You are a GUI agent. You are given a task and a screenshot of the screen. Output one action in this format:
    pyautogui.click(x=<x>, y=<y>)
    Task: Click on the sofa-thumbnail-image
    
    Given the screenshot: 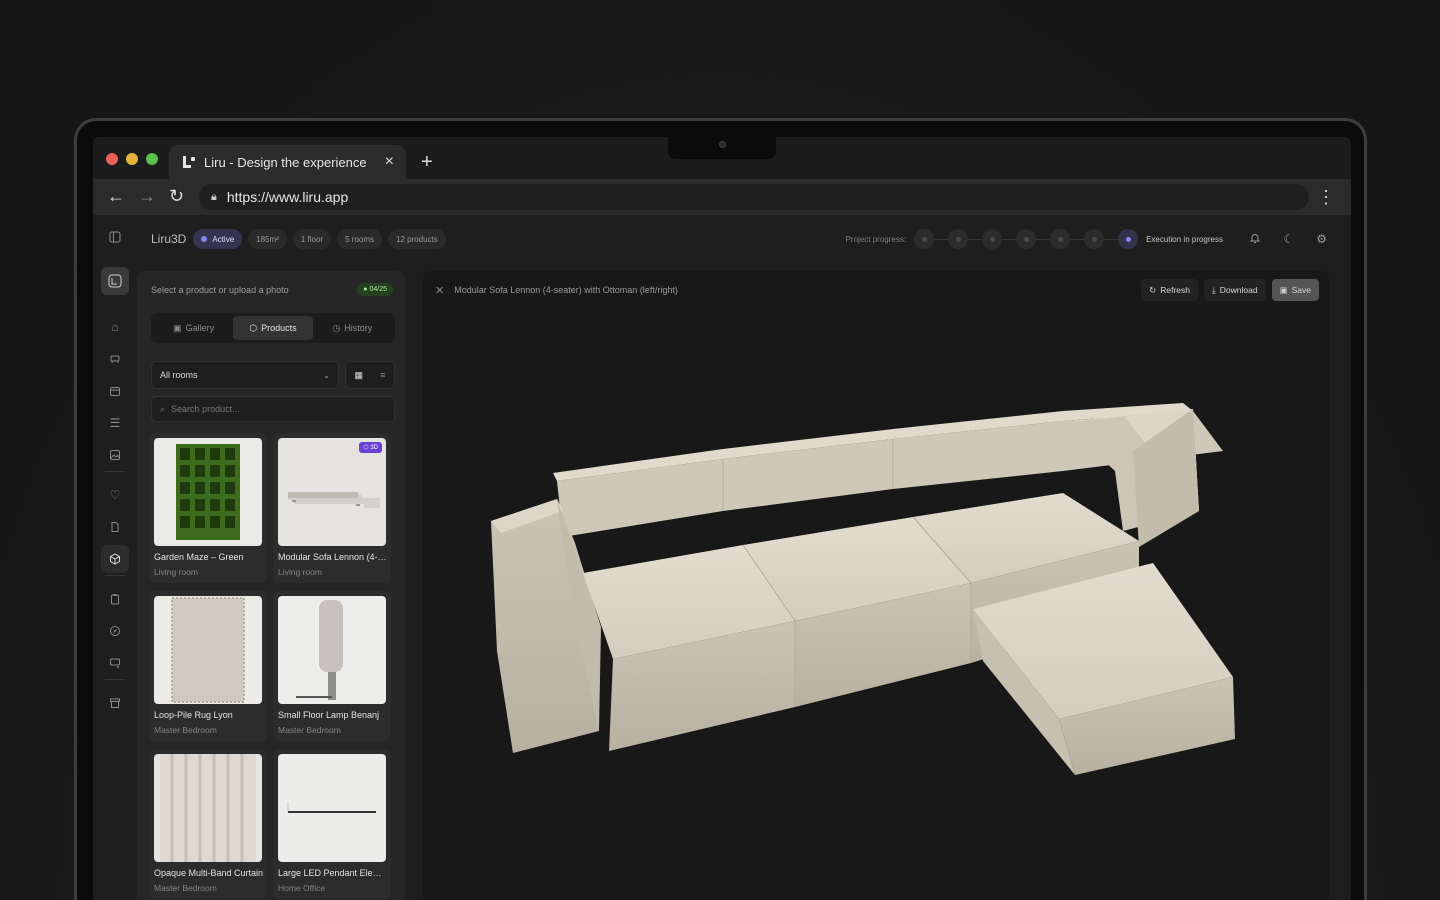 What is the action you would take?
    pyautogui.click(x=334, y=500)
    